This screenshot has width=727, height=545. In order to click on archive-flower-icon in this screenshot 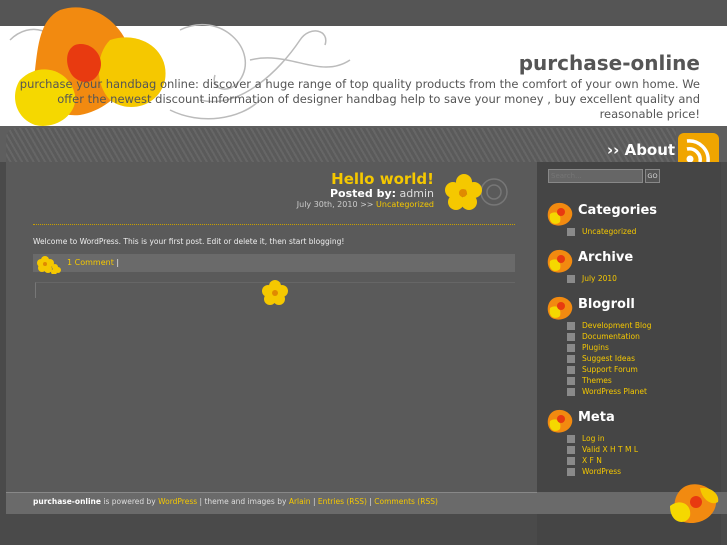, I will do `click(560, 261)`.